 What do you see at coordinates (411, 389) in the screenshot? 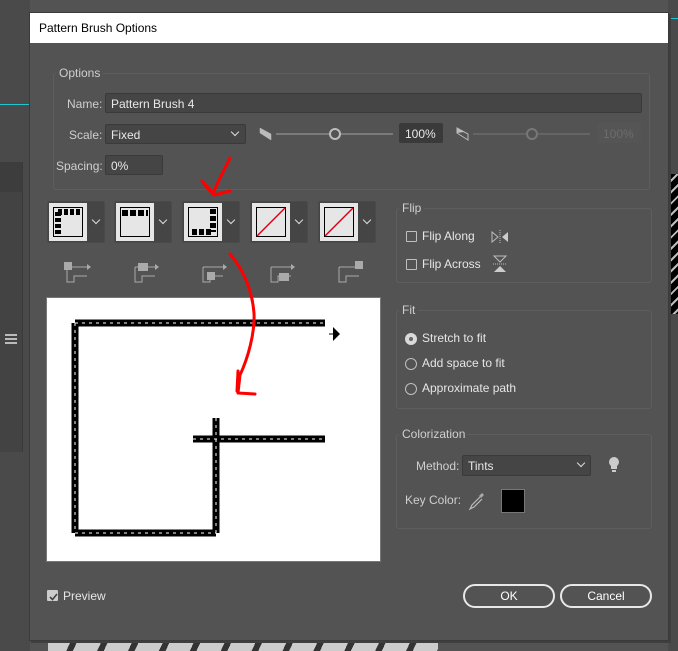
I see `approximate-path-radio` at bounding box center [411, 389].